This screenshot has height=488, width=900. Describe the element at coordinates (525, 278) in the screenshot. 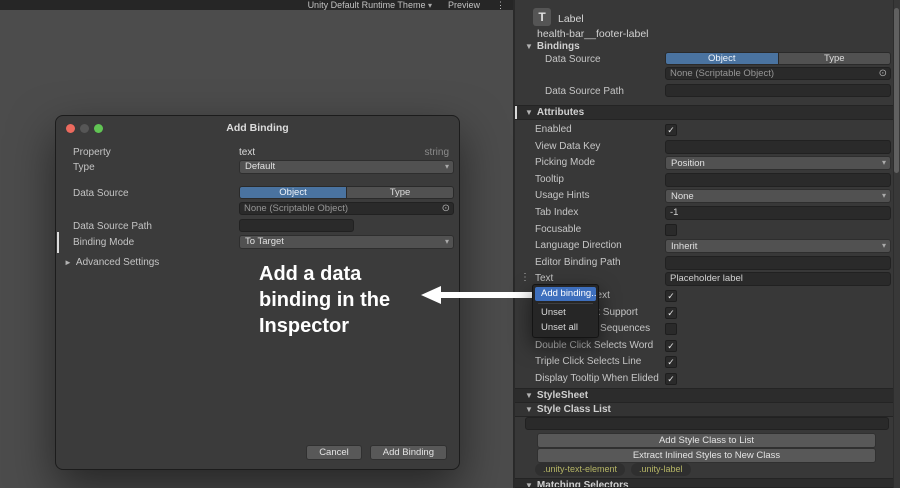

I see `row-options-icon: ⋮` at that location.